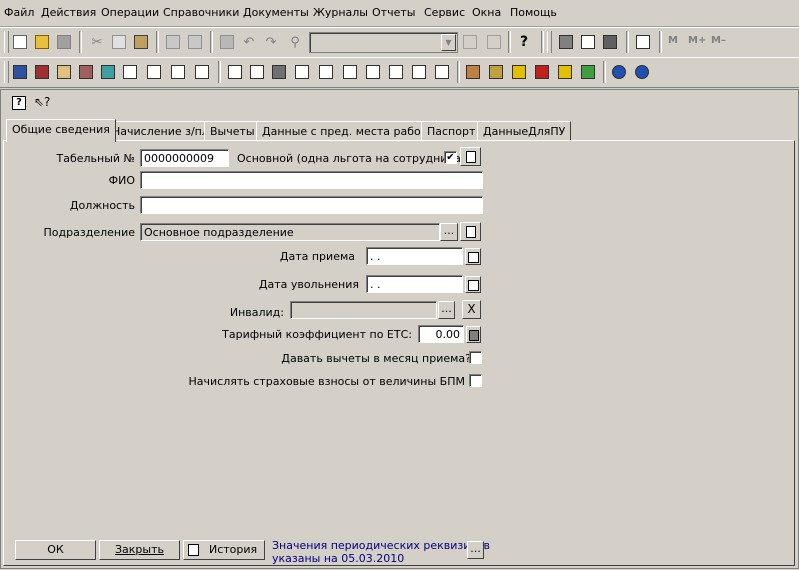 The width and height of the screenshot is (799, 570). I want to click on dismiss-date-calendar-button, so click(473, 284).